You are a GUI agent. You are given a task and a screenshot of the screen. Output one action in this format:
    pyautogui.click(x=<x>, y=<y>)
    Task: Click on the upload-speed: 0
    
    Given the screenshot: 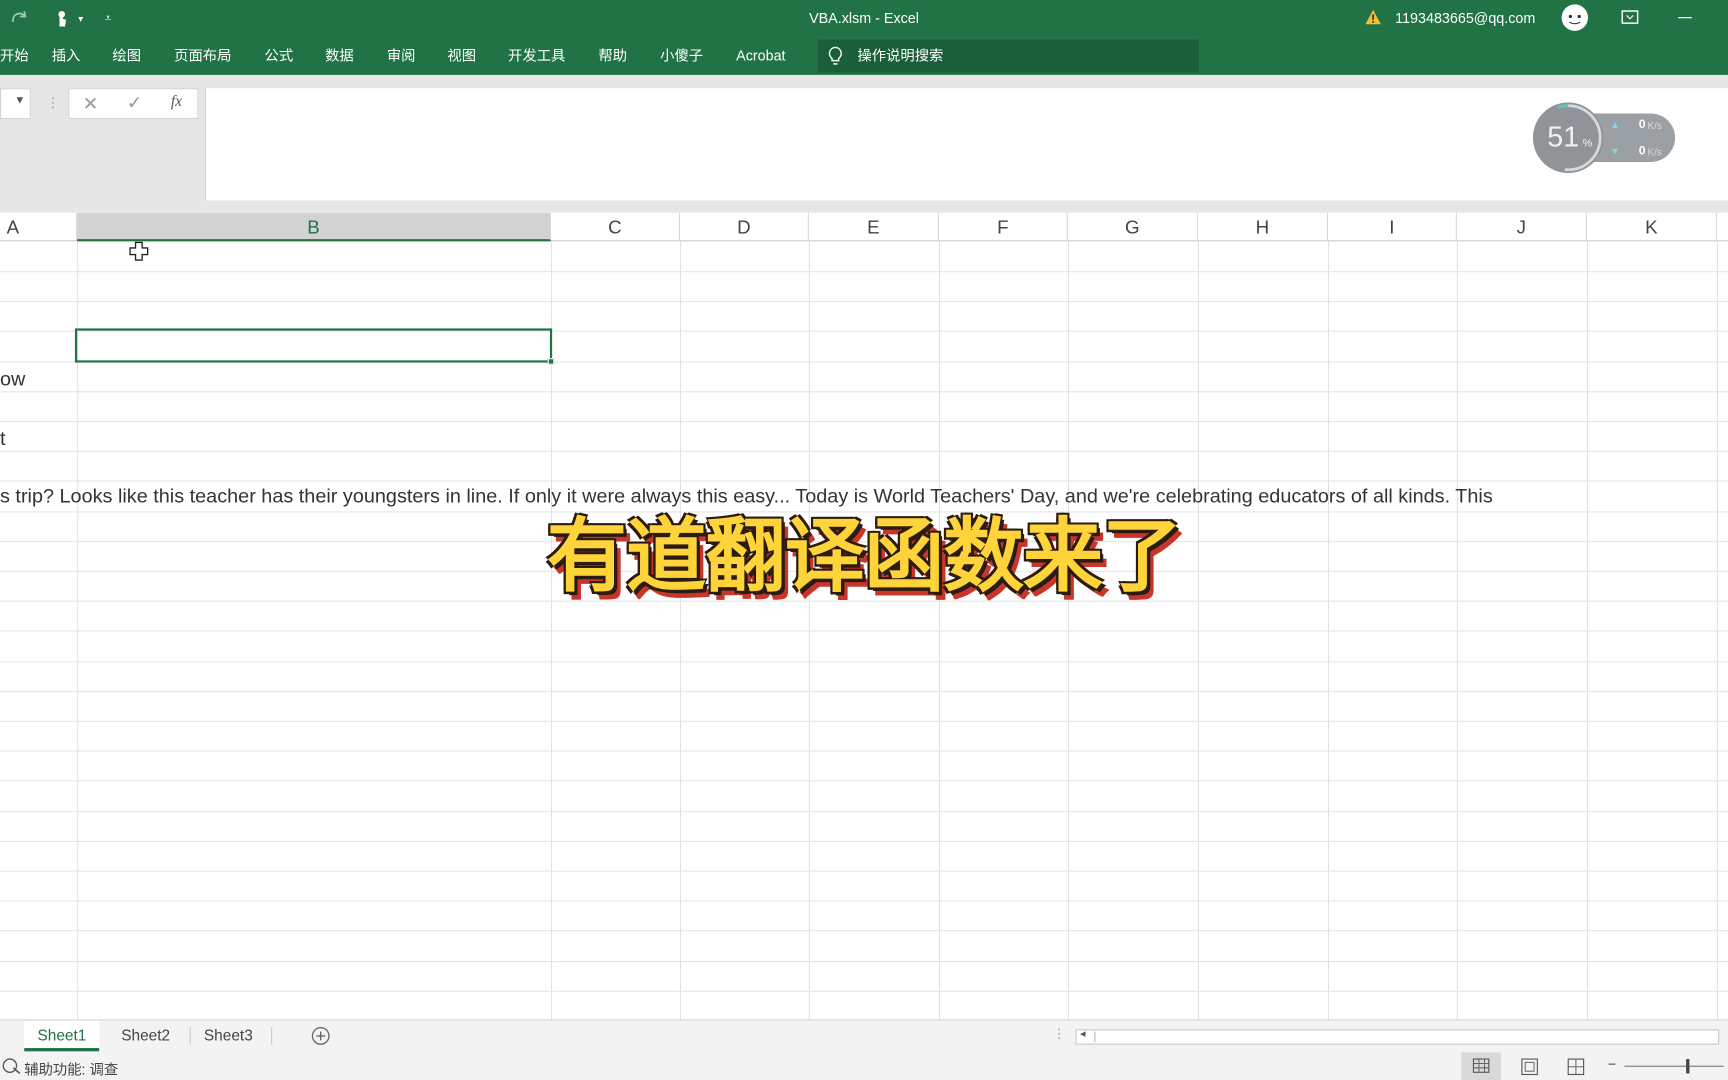 What is the action you would take?
    pyautogui.click(x=1642, y=124)
    